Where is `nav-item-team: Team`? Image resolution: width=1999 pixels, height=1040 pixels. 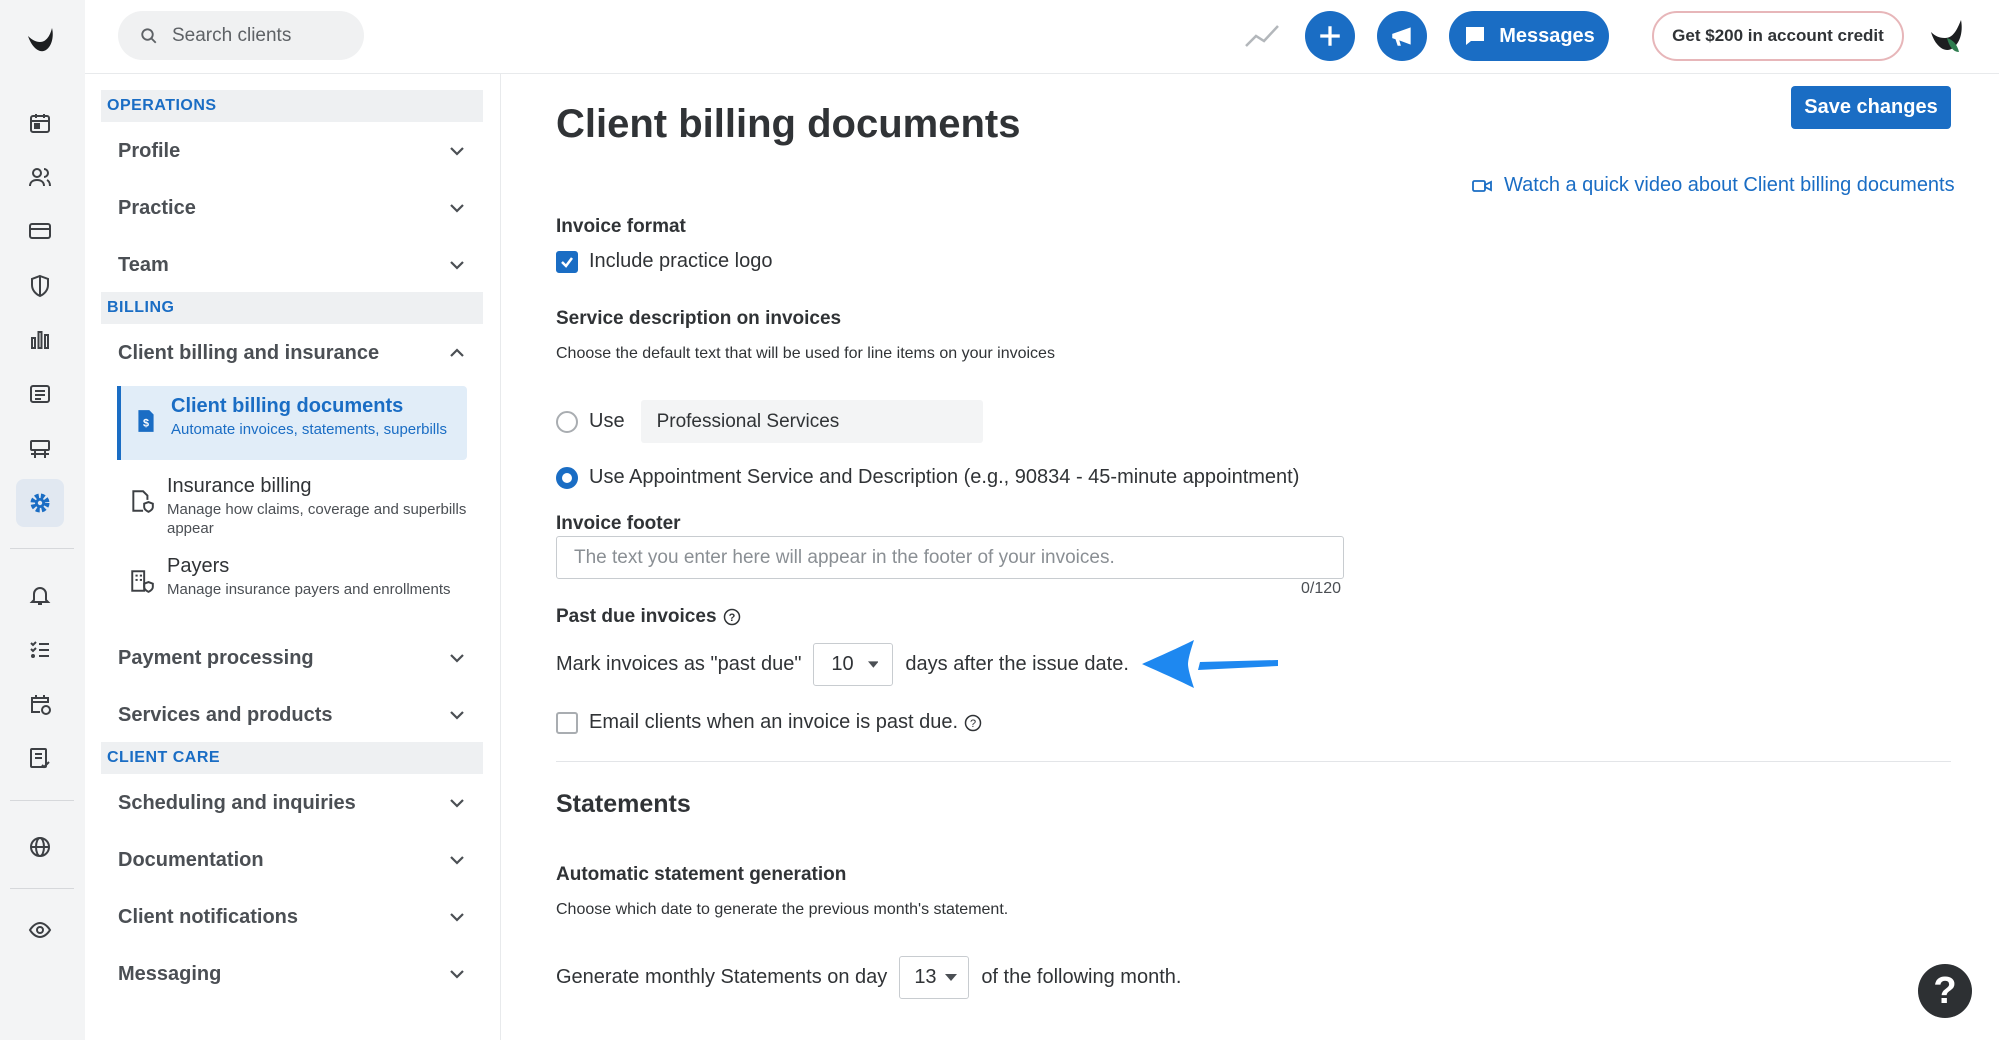 nav-item-team: Team is located at coordinates (292, 265).